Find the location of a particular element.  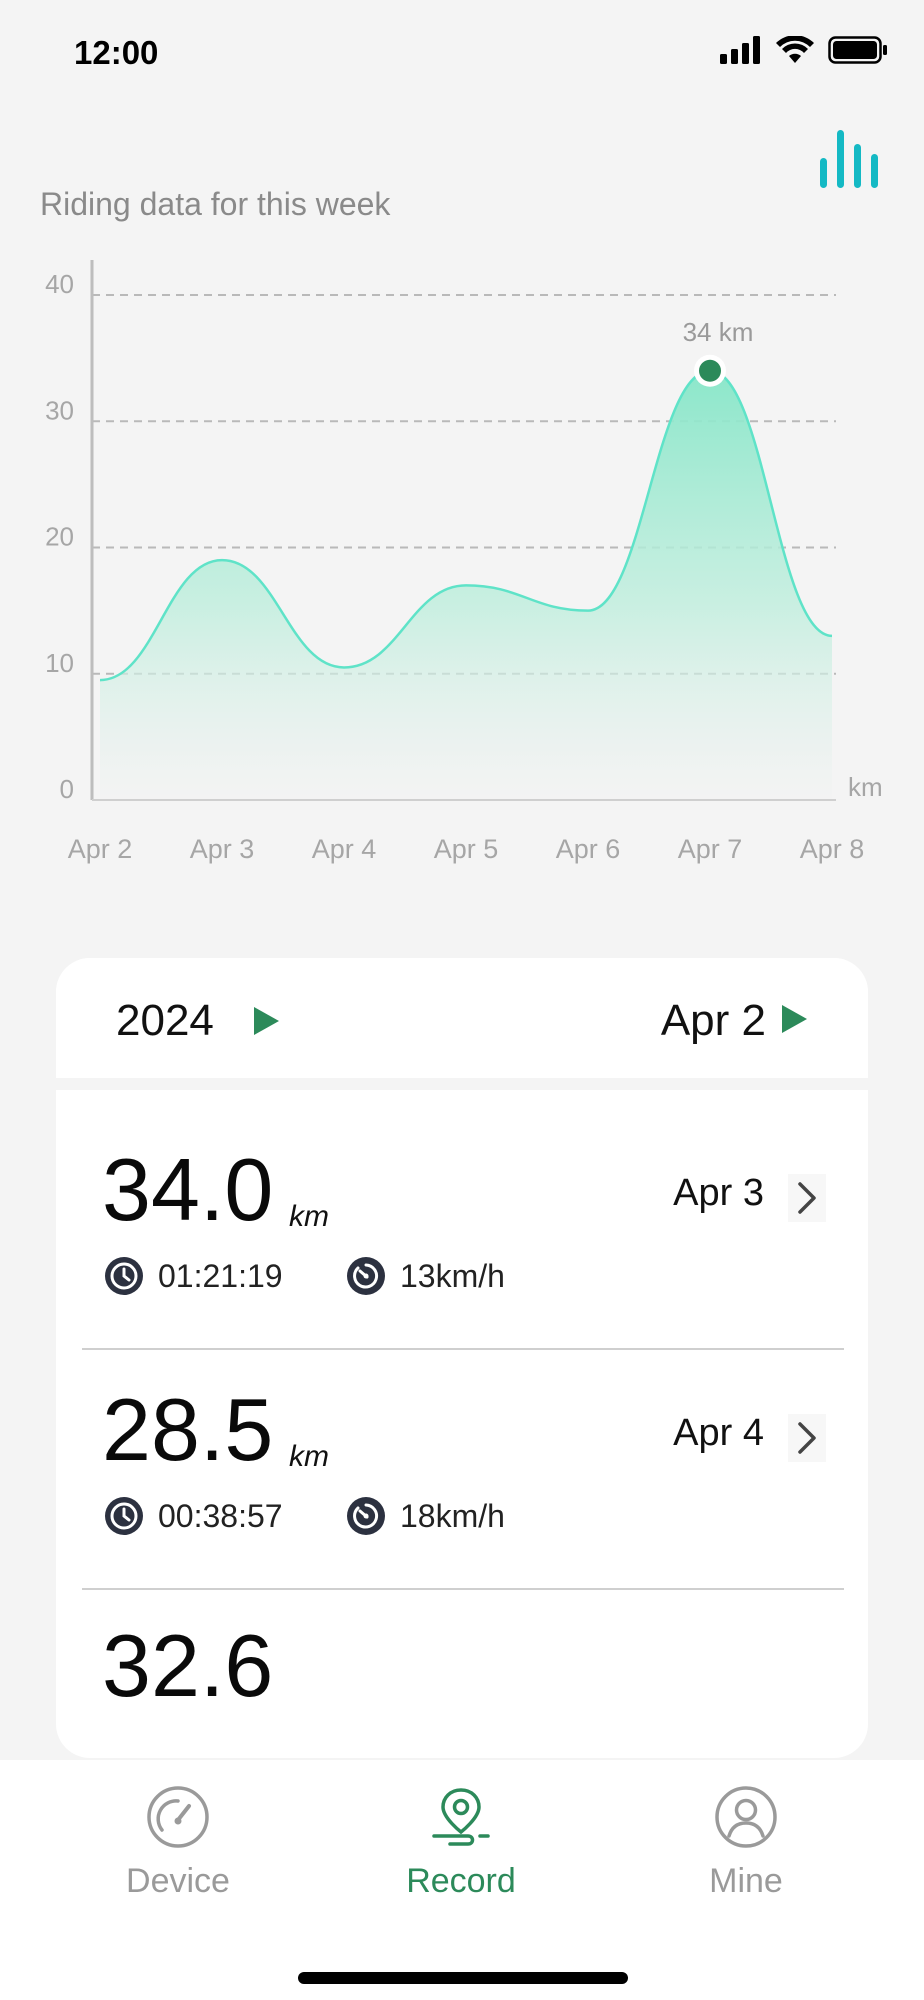

ride-speed-value: 13km/h is located at coordinates (452, 1275).